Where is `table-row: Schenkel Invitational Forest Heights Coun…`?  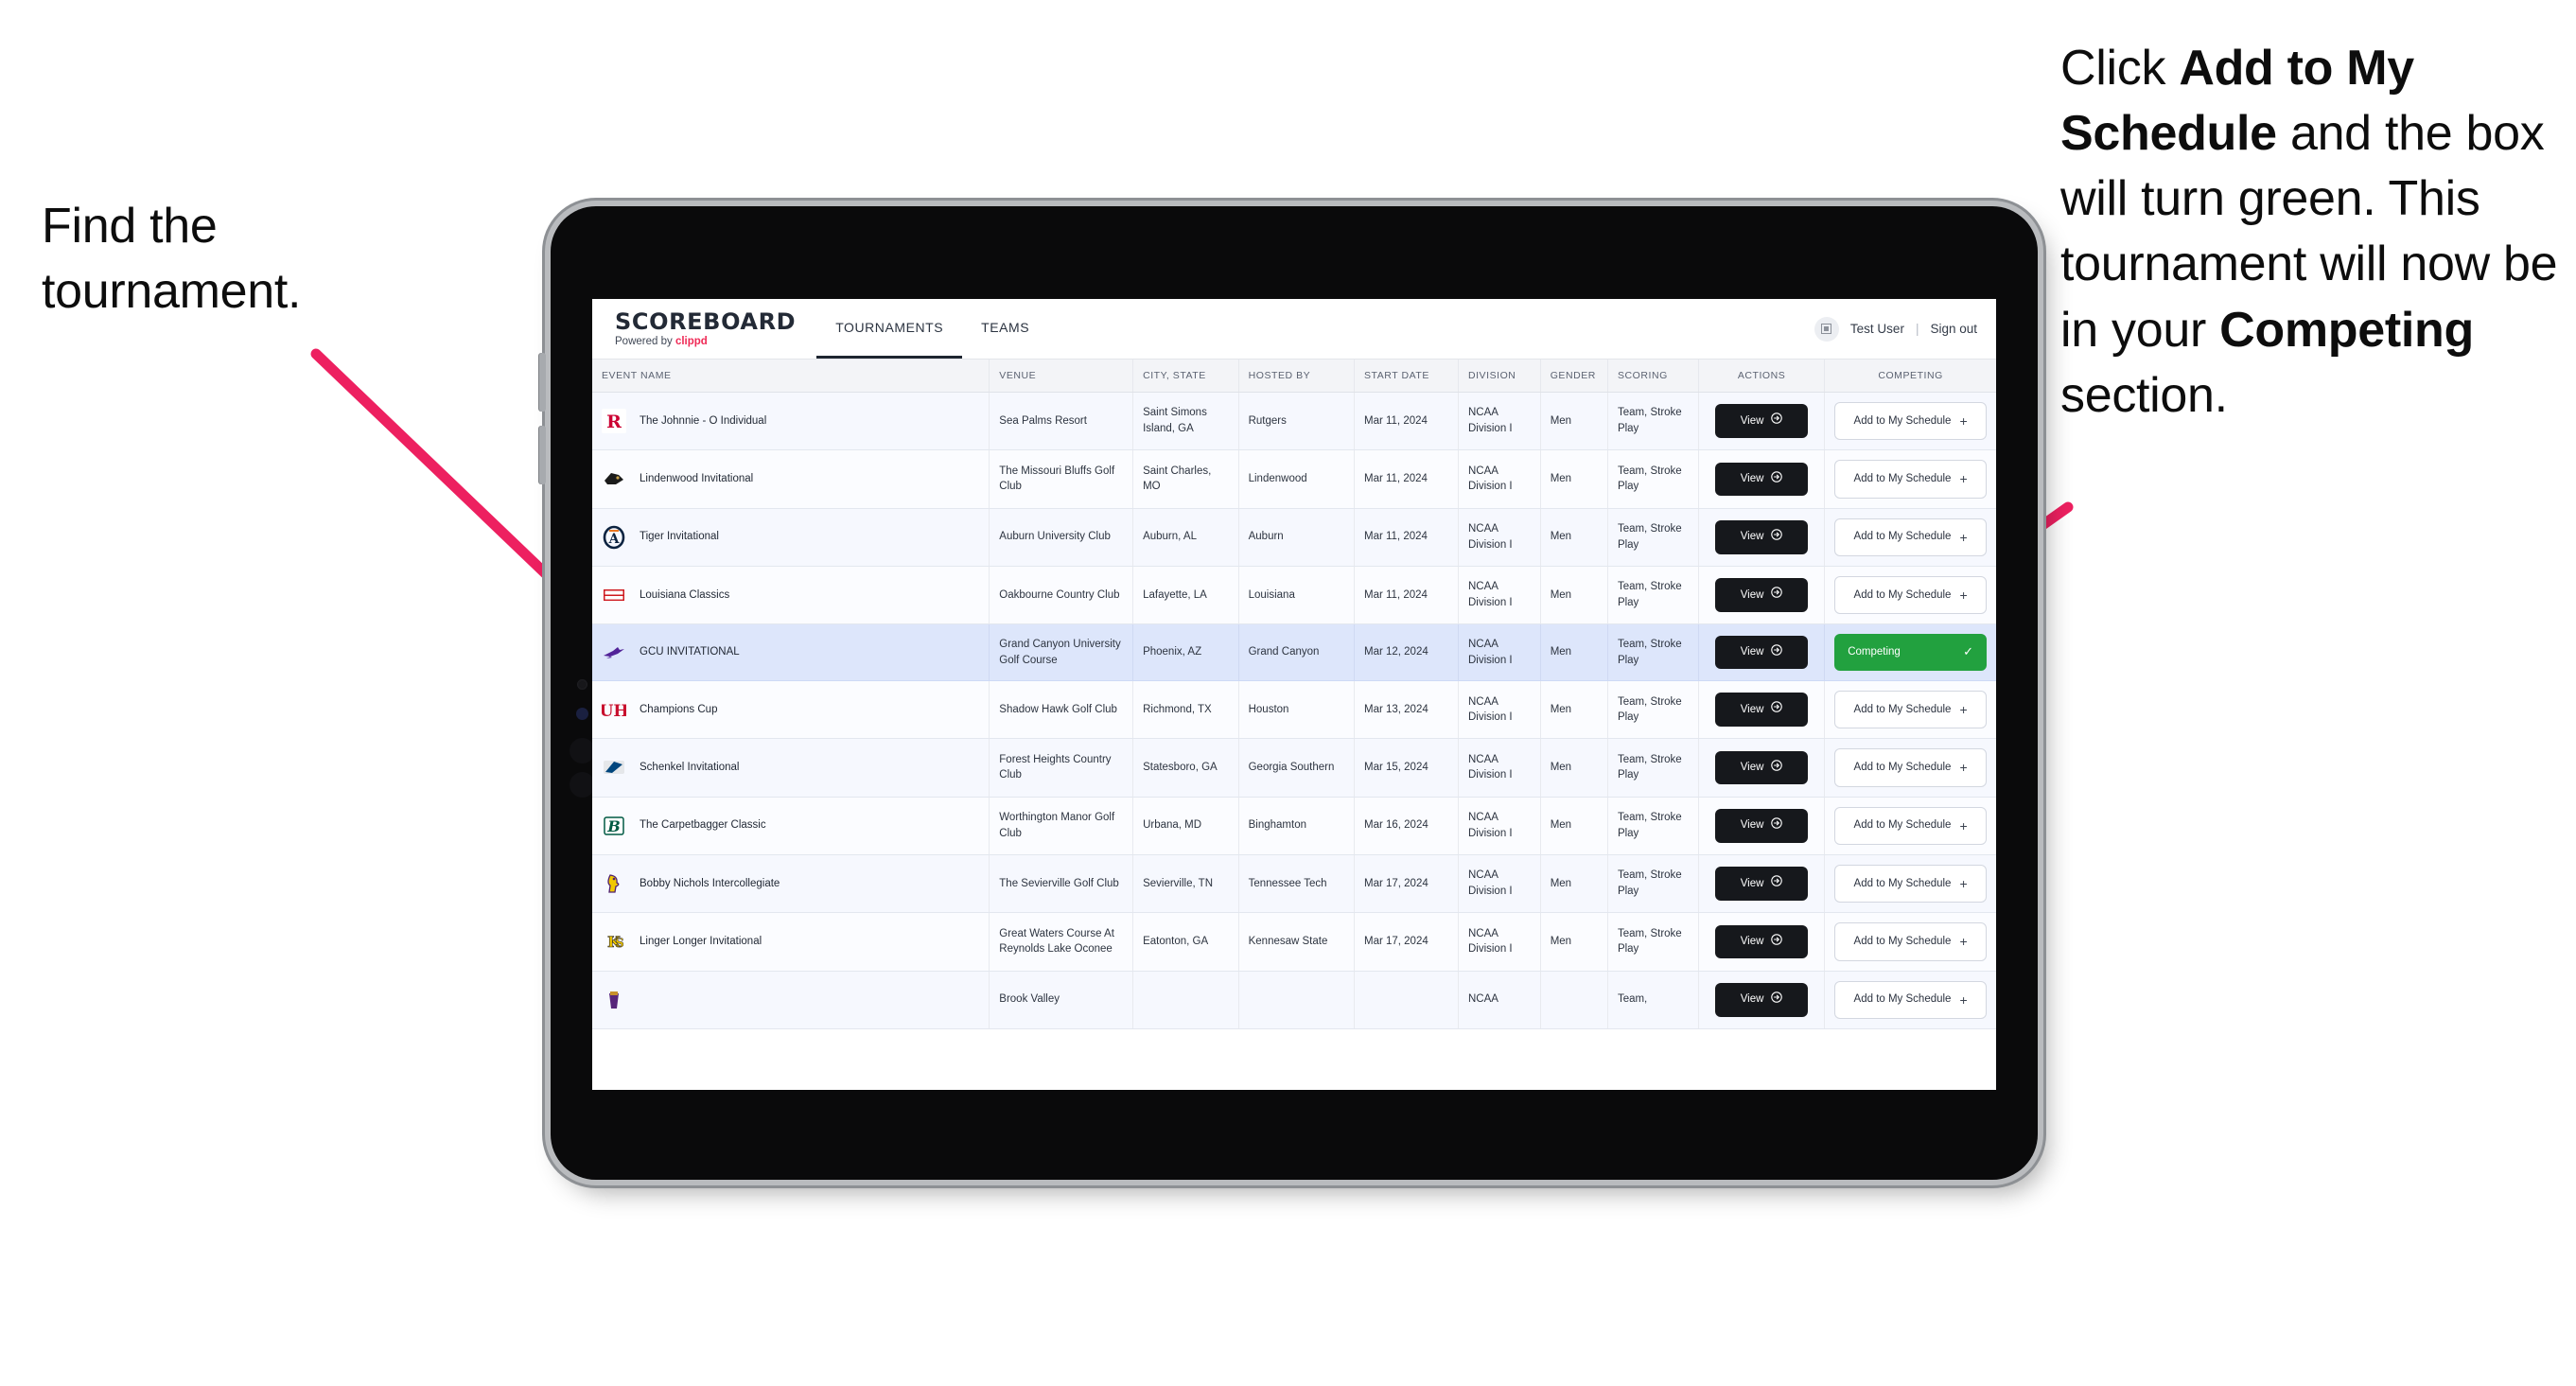
table-row: Schenkel Invitational Forest Heights Coun… is located at coordinates (1294, 768).